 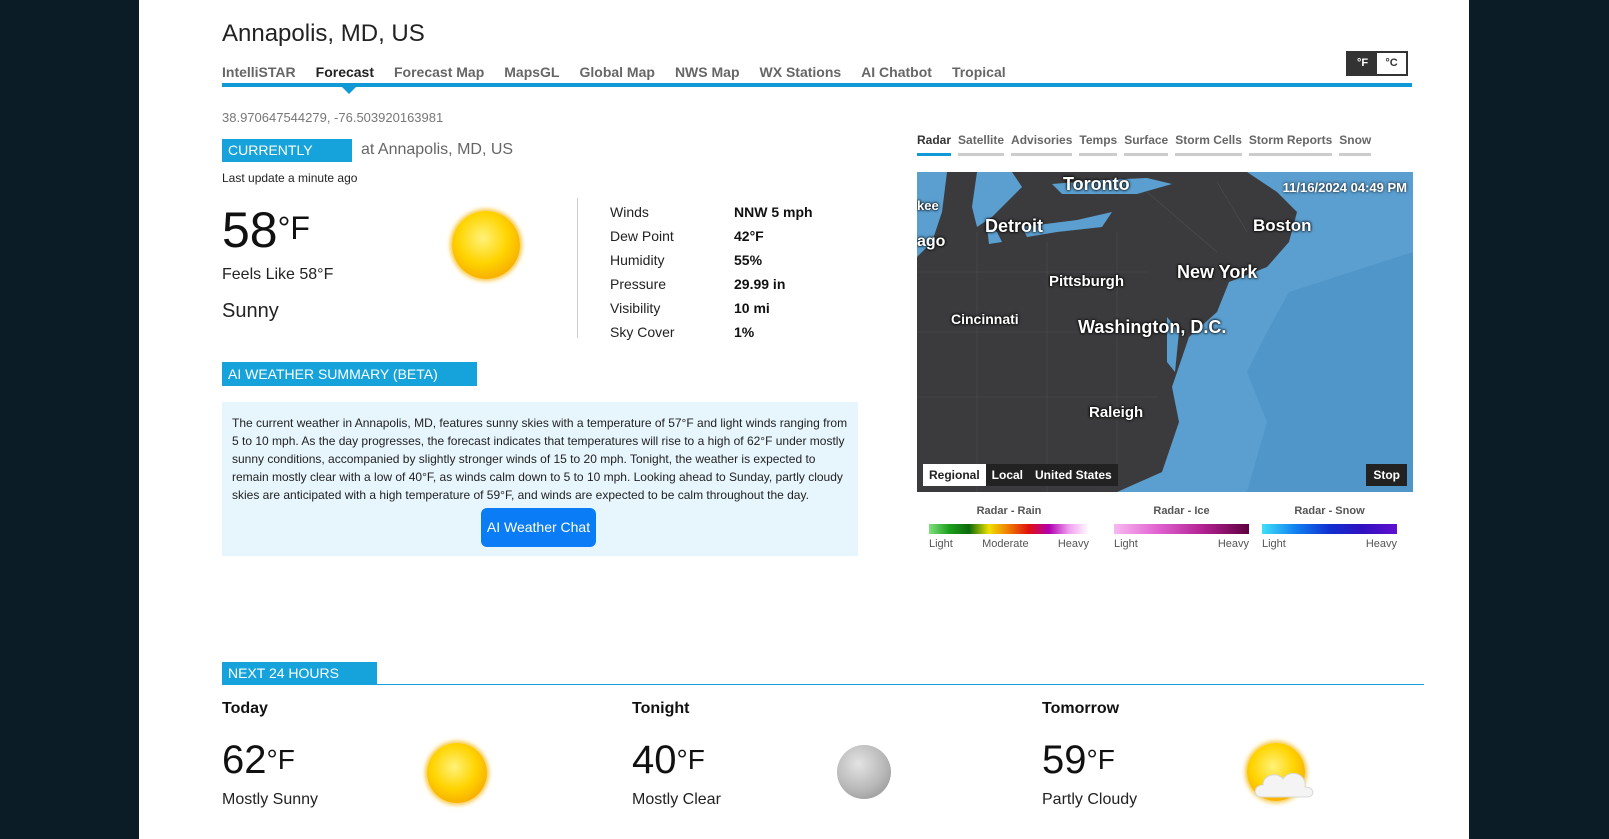 What do you see at coordinates (250, 311) in the screenshot?
I see `current-condition: Sunny` at bounding box center [250, 311].